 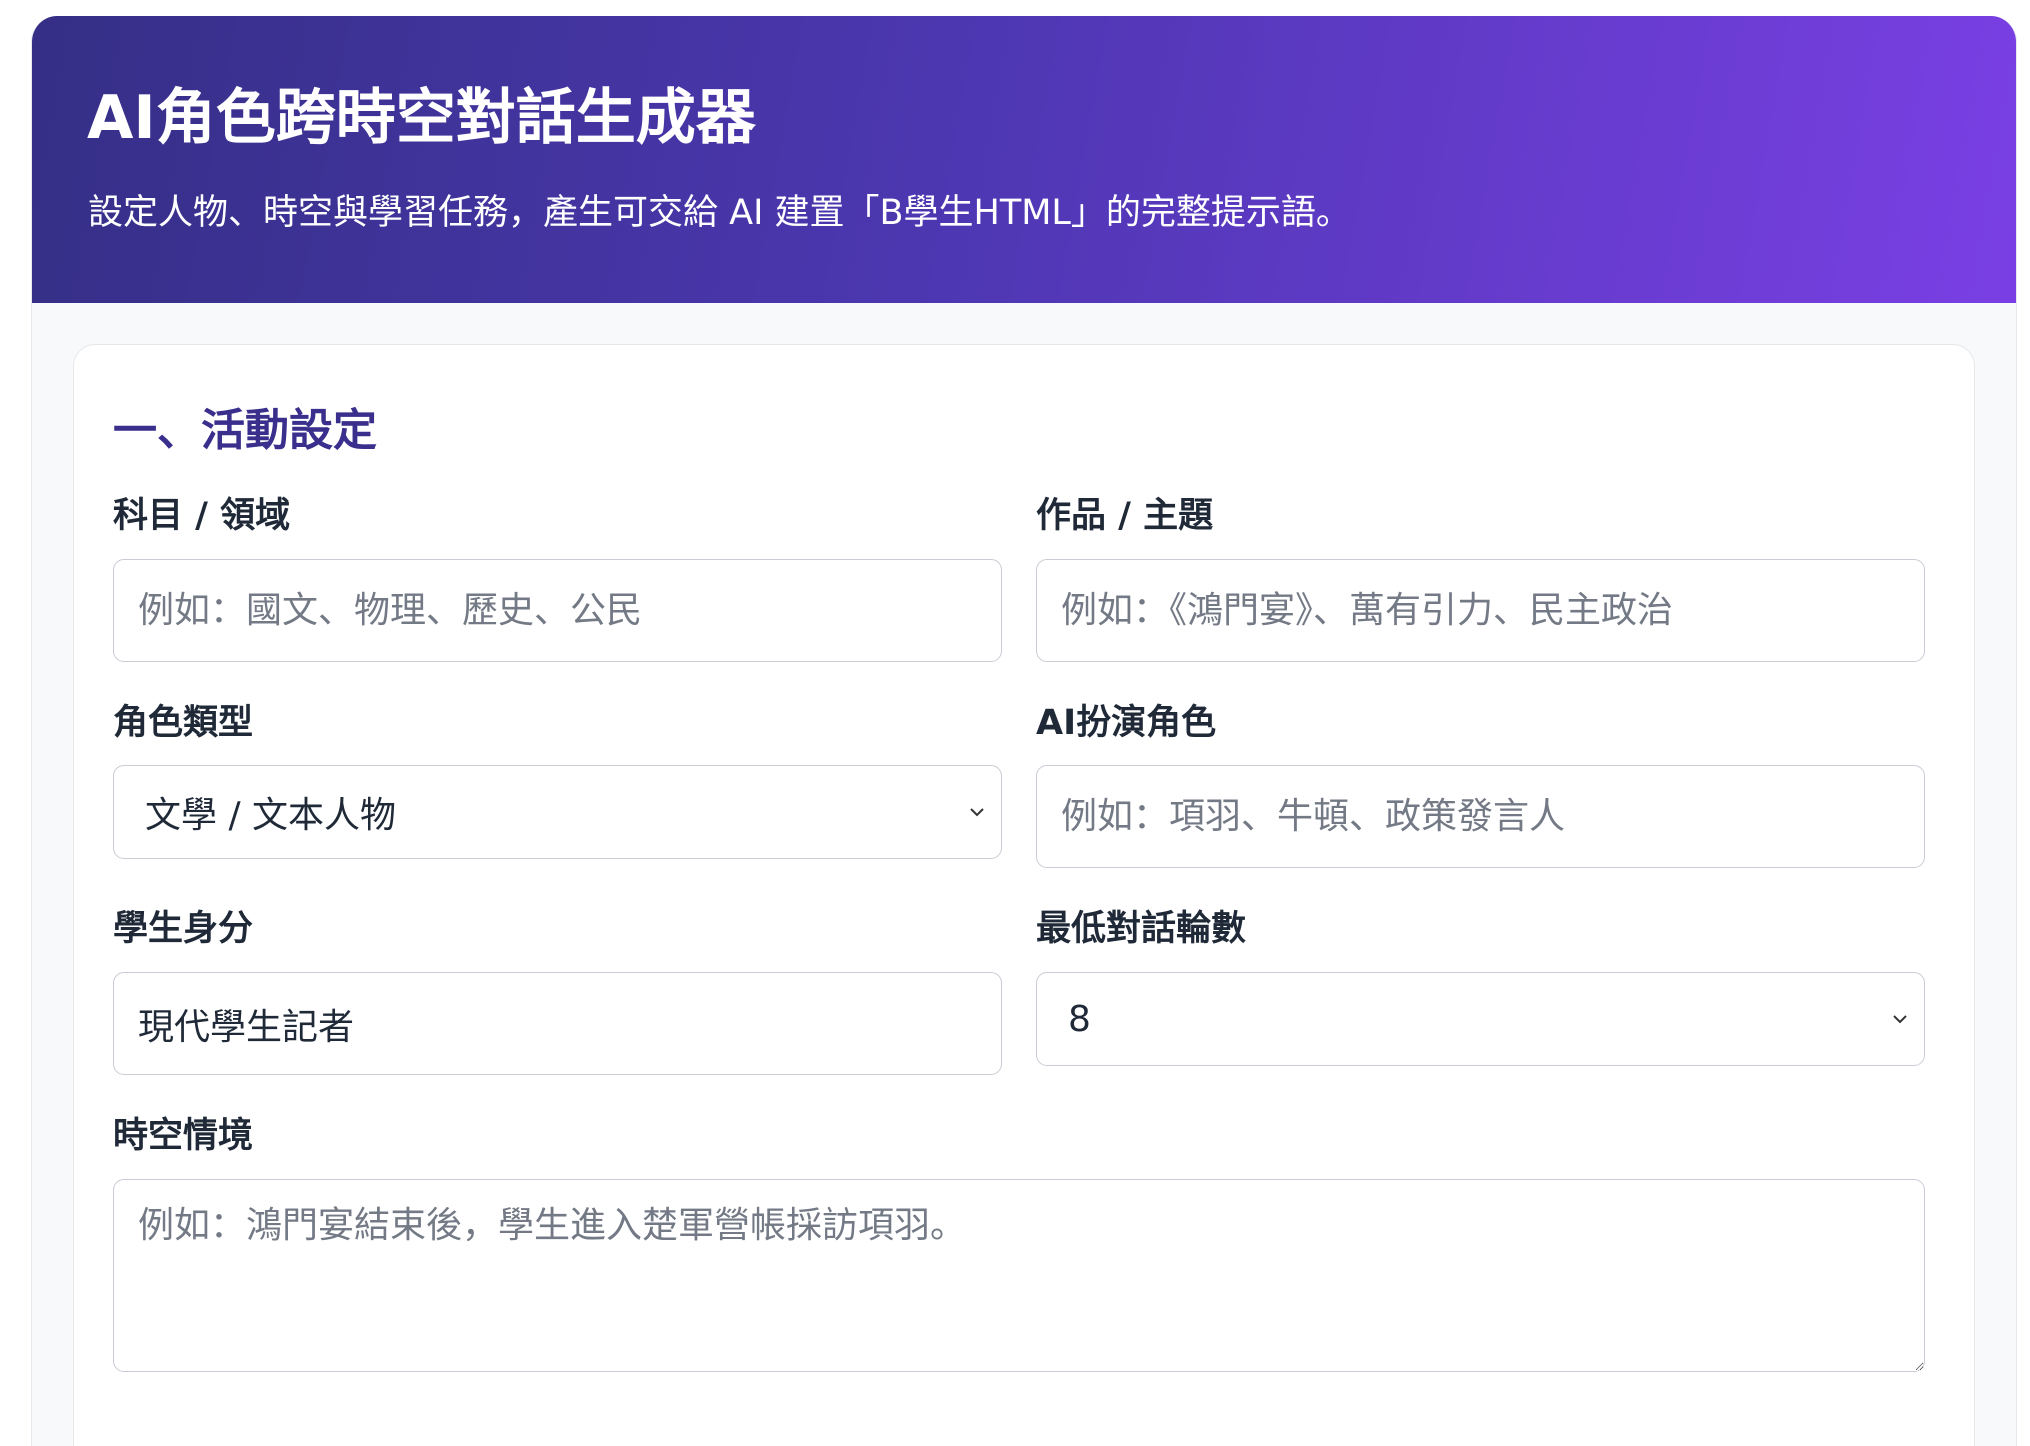 I want to click on page-title: AI角色跨時空對話生成器, so click(x=421, y=118).